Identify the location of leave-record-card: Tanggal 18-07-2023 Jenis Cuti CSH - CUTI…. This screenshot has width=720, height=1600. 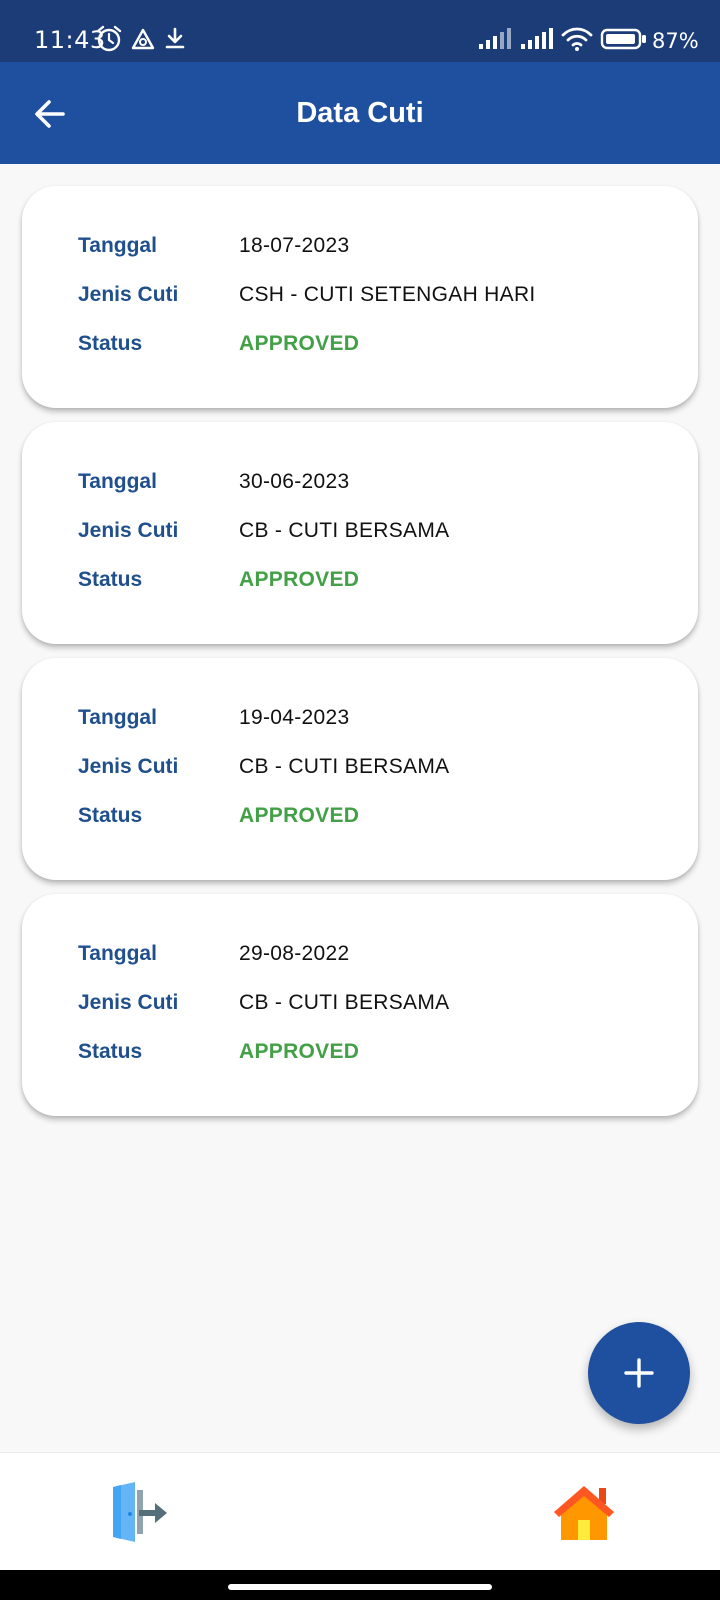
(360, 297).